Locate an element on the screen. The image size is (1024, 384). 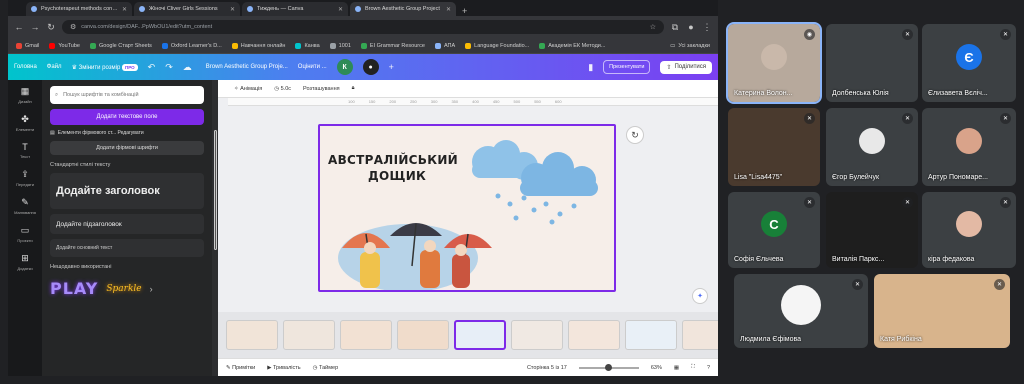
zoom-slider-handle is located at coordinates (608, 367).